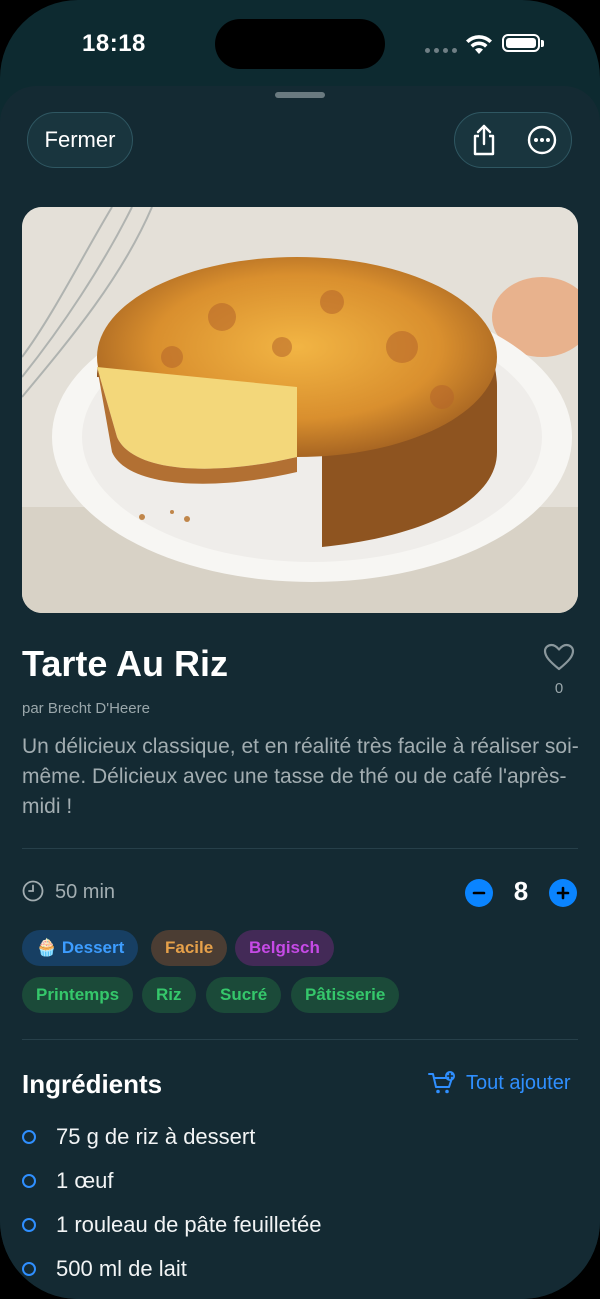  Describe the element at coordinates (169, 995) in the screenshot. I see `tag-riz: Riz` at that location.